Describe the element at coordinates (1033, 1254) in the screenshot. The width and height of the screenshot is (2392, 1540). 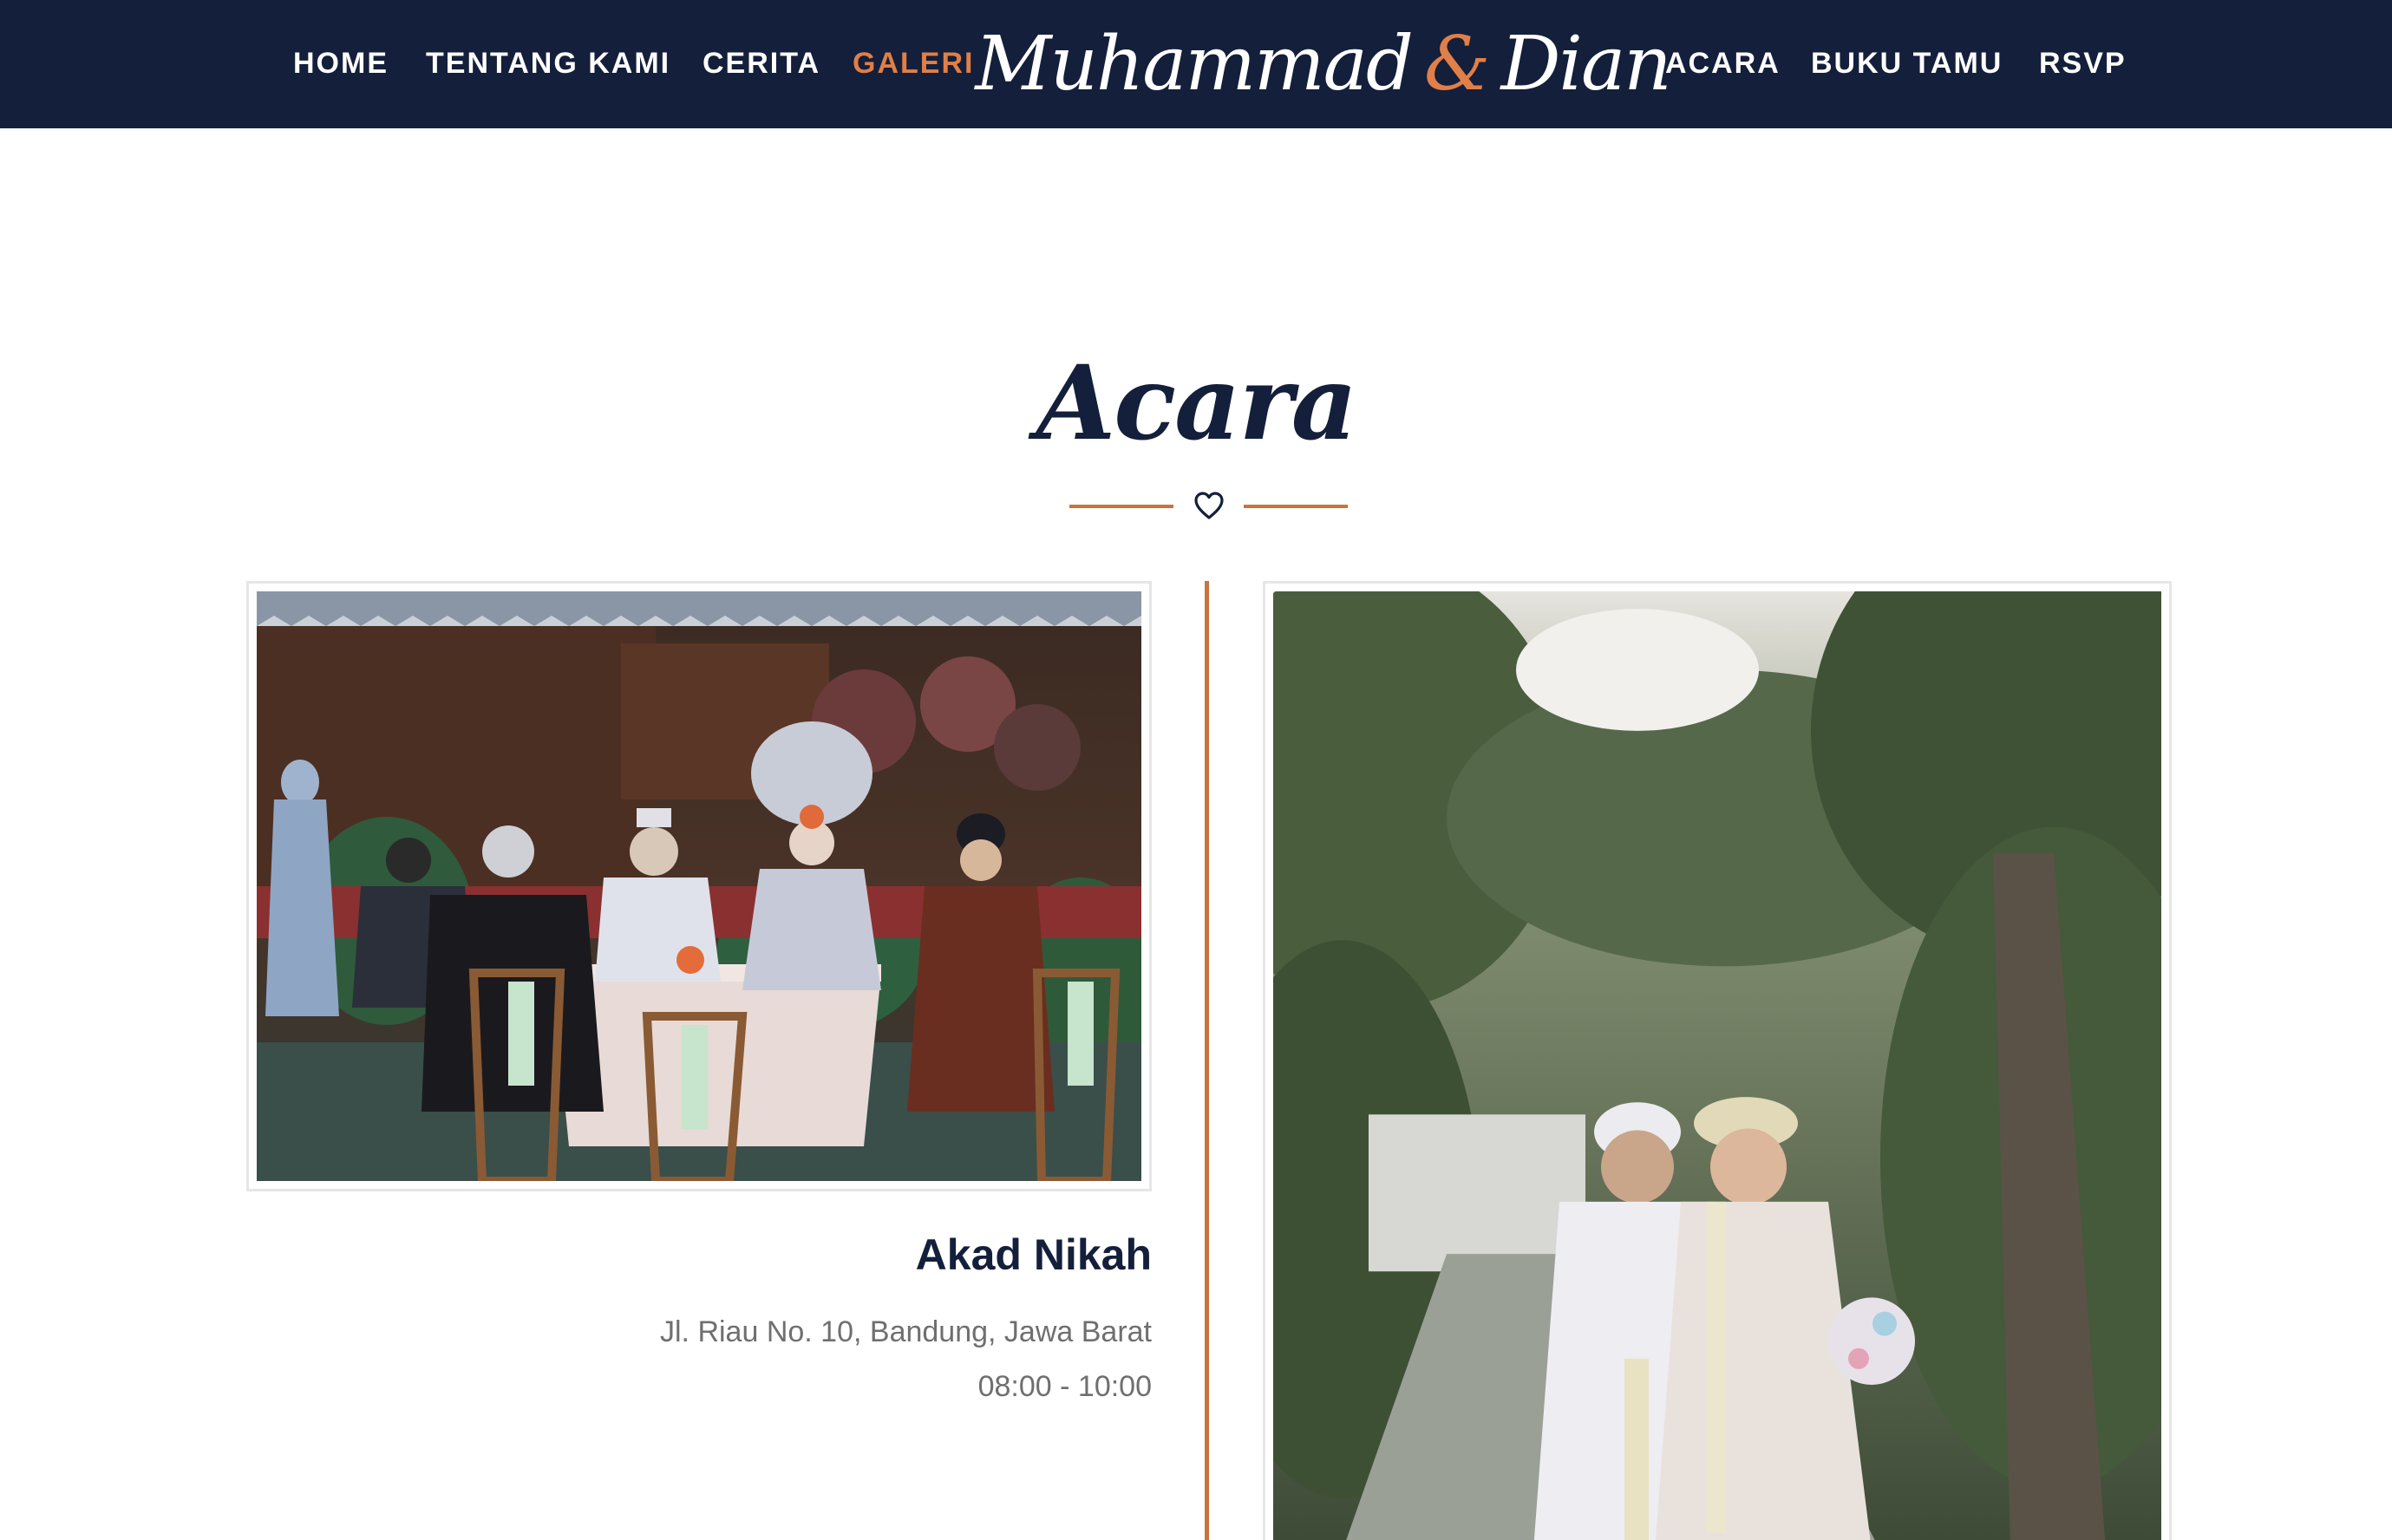
I see `event-title-akad-nikah: Akad Nikah` at that location.